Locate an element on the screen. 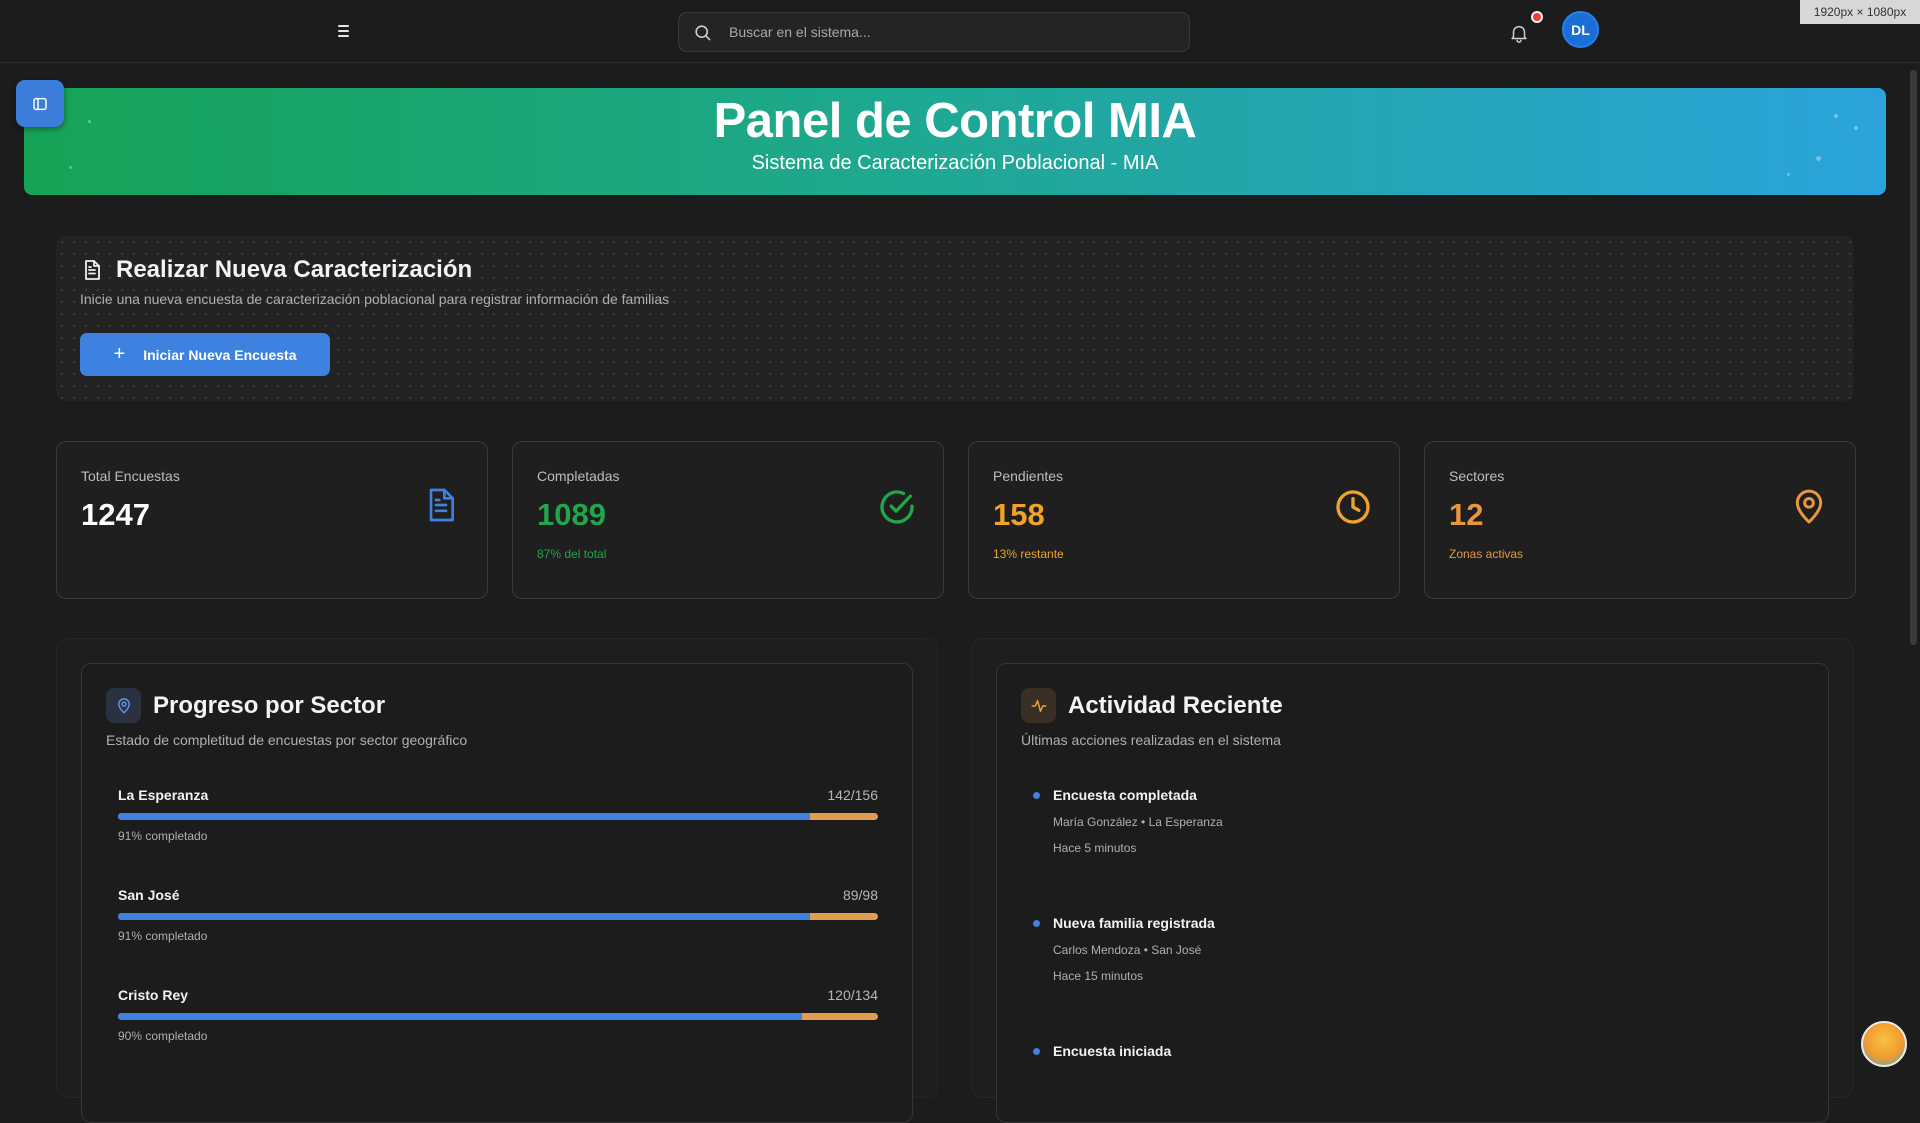 The width and height of the screenshot is (1920, 1123). activity-item-title: Nueva familia registrada is located at coordinates (1134, 923).